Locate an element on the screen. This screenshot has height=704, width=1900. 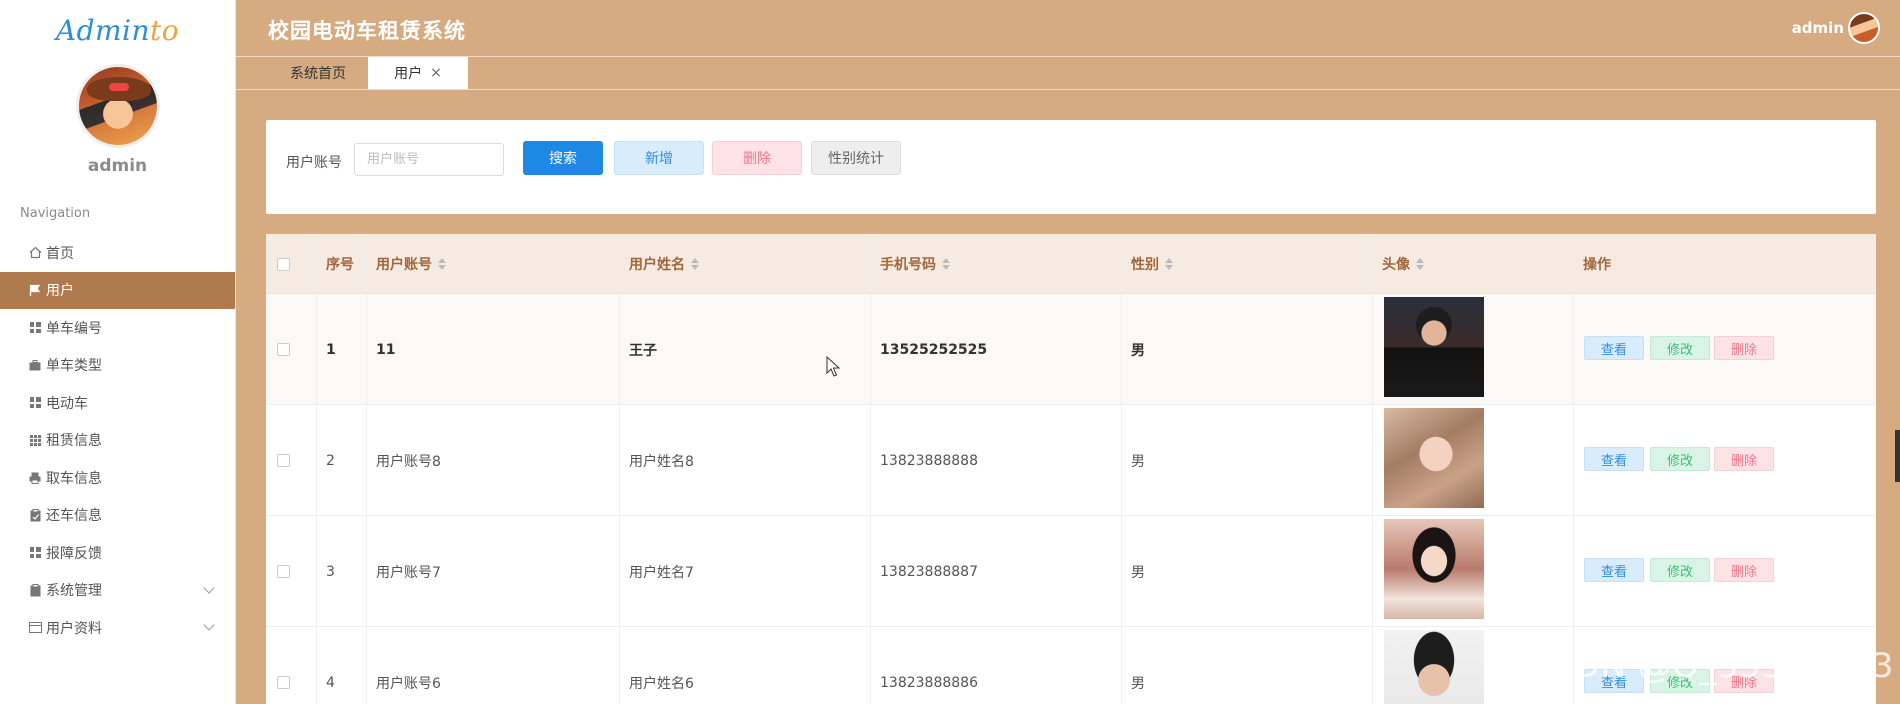
nav-item-home: 首页 is located at coordinates (117, 253).